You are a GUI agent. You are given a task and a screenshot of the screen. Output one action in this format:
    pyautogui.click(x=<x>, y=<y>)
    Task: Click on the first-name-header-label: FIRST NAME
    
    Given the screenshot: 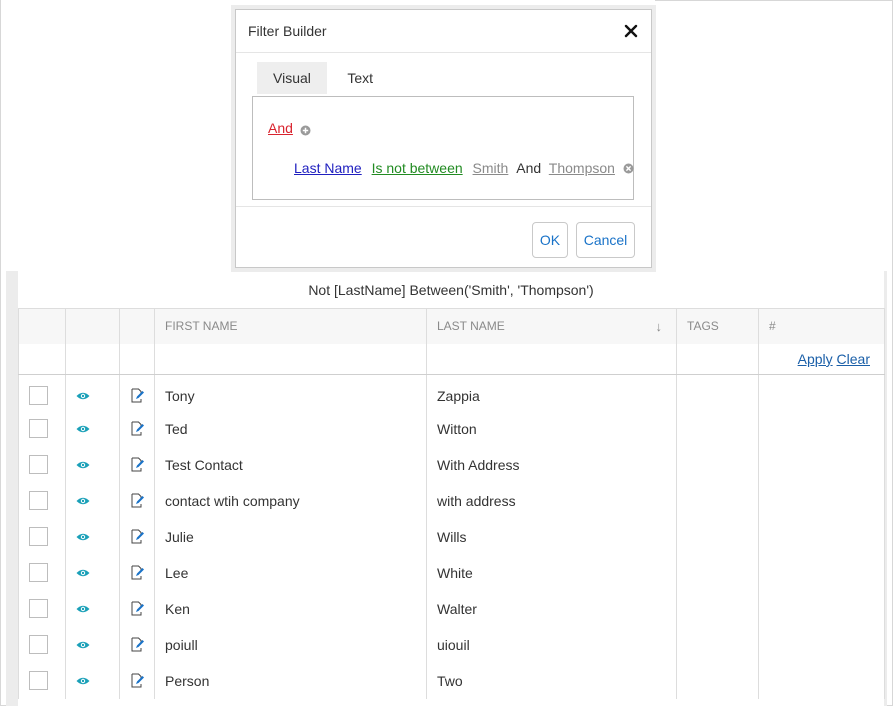 What is the action you would take?
    pyautogui.click(x=201, y=326)
    